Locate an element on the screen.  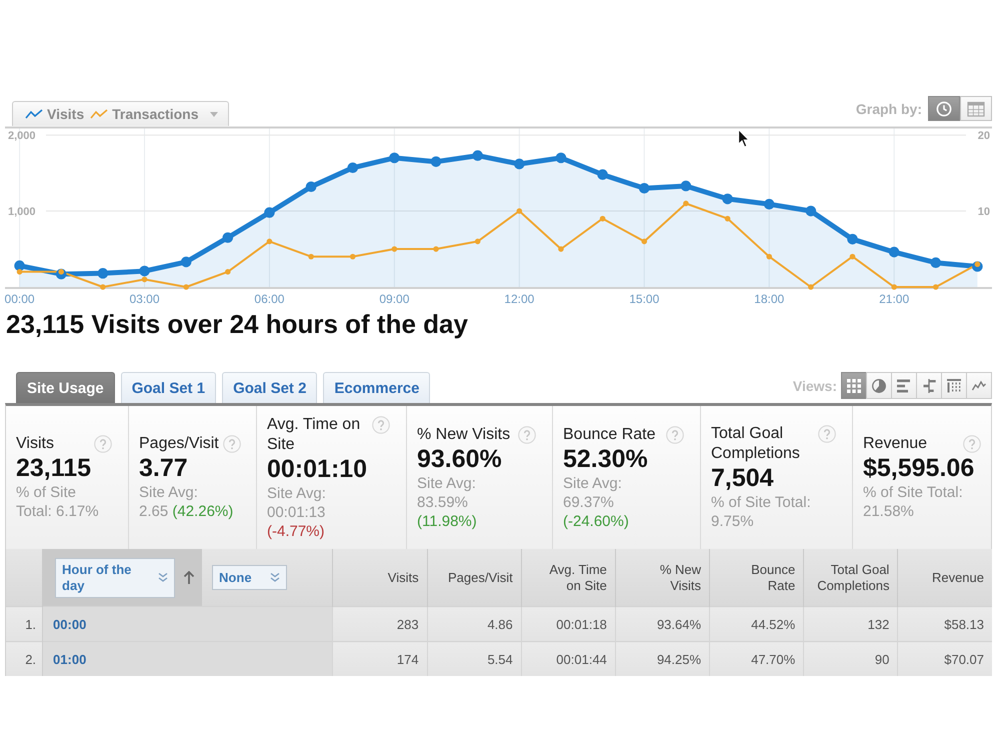
mouse-pointer-icon is located at coordinates (744, 138).